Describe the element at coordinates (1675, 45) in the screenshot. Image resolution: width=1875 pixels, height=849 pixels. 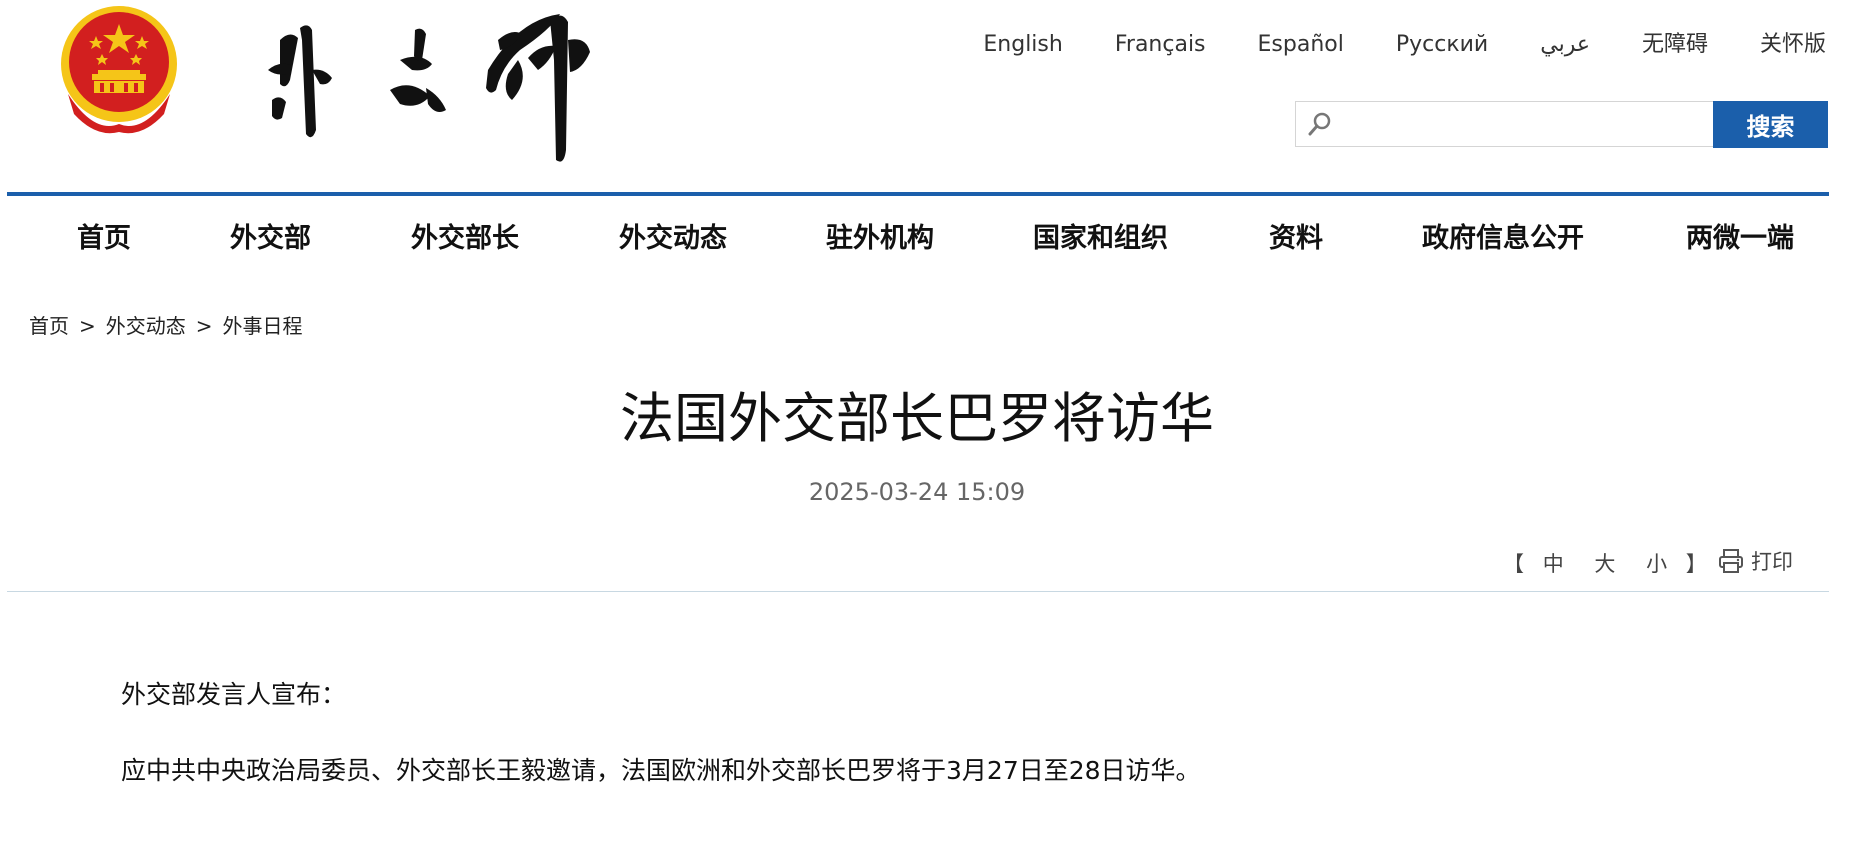
I see `accessibility-link: 无障碍` at that location.